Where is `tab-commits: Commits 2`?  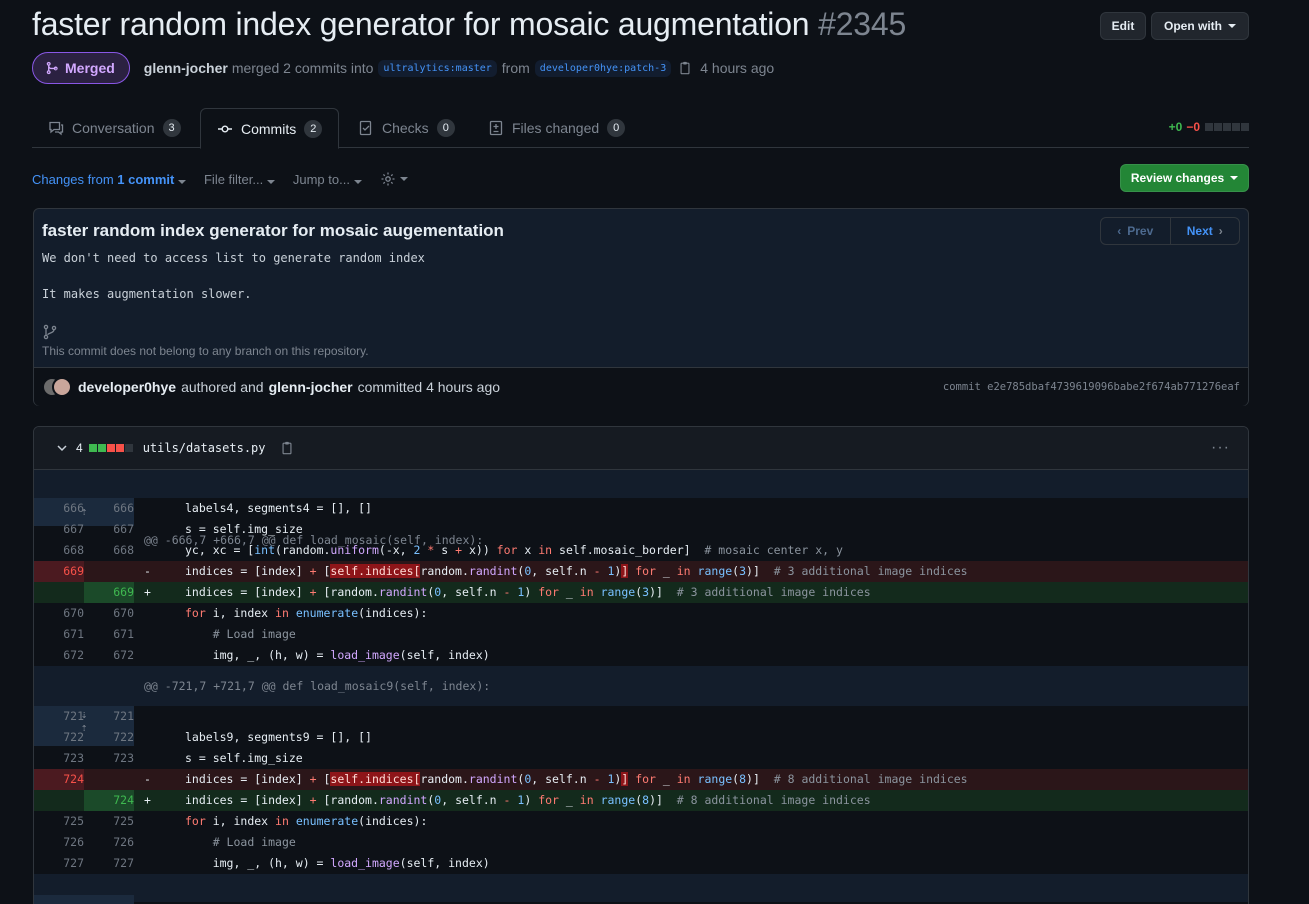
tab-commits: Commits 2 is located at coordinates (270, 128).